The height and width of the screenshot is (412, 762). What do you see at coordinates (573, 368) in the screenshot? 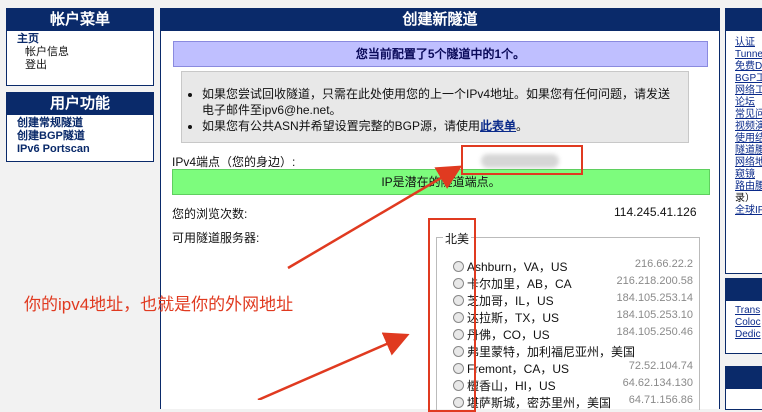
I see `server-option: Fremont，CA，US 72.52.104.74` at bounding box center [573, 368].